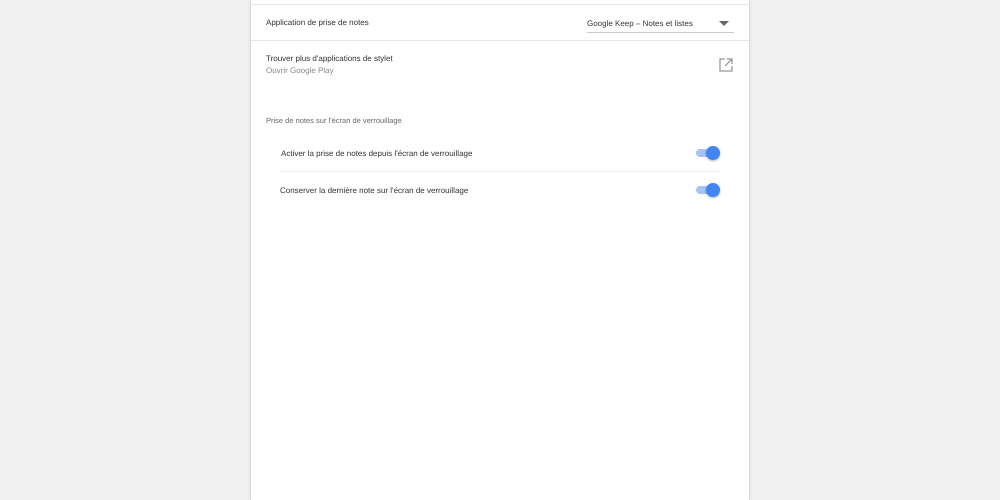 Image resolution: width=1000 pixels, height=500 pixels. Describe the element at coordinates (660, 24) in the screenshot. I see `app-dropdown: Google Keep – Notes et listes` at that location.